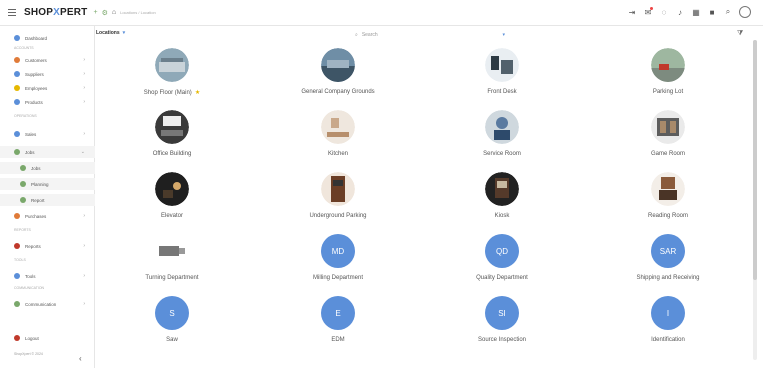 Image resolution: width=763 pixels, height=368 pixels. Describe the element at coordinates (502, 75) in the screenshot. I see `location-card: Front Desk` at that location.